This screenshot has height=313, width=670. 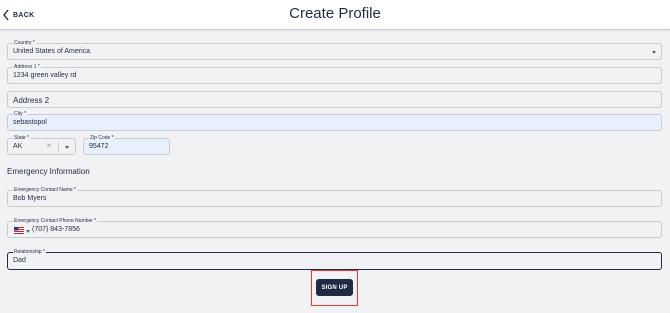 What do you see at coordinates (41, 145) in the screenshot?
I see `state-select: State * AK ✕` at bounding box center [41, 145].